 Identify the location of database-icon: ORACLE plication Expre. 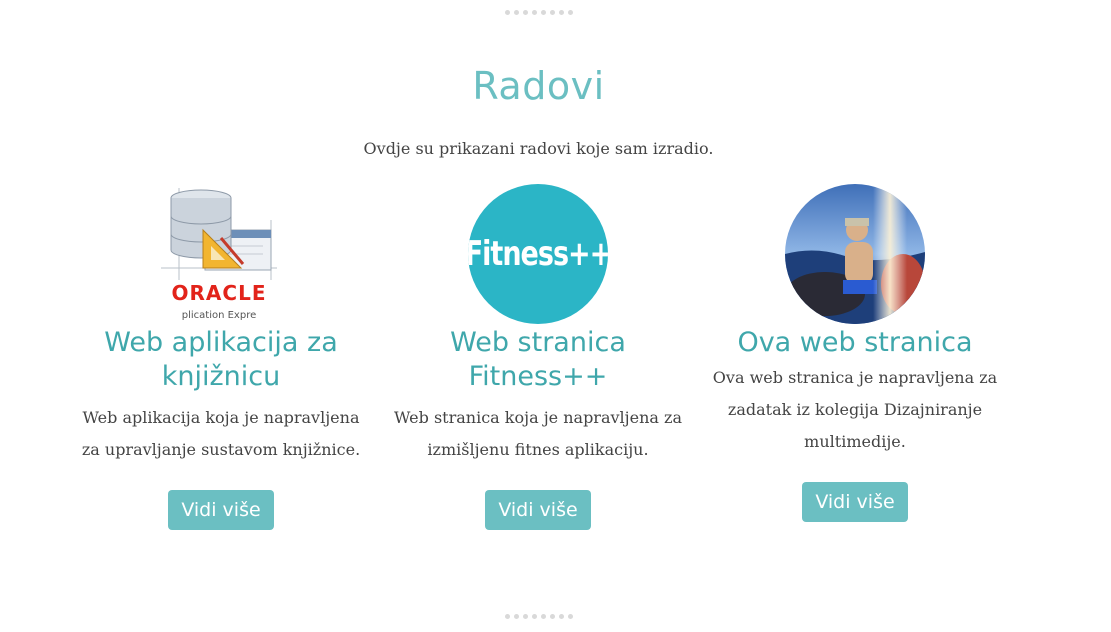
(219, 254).